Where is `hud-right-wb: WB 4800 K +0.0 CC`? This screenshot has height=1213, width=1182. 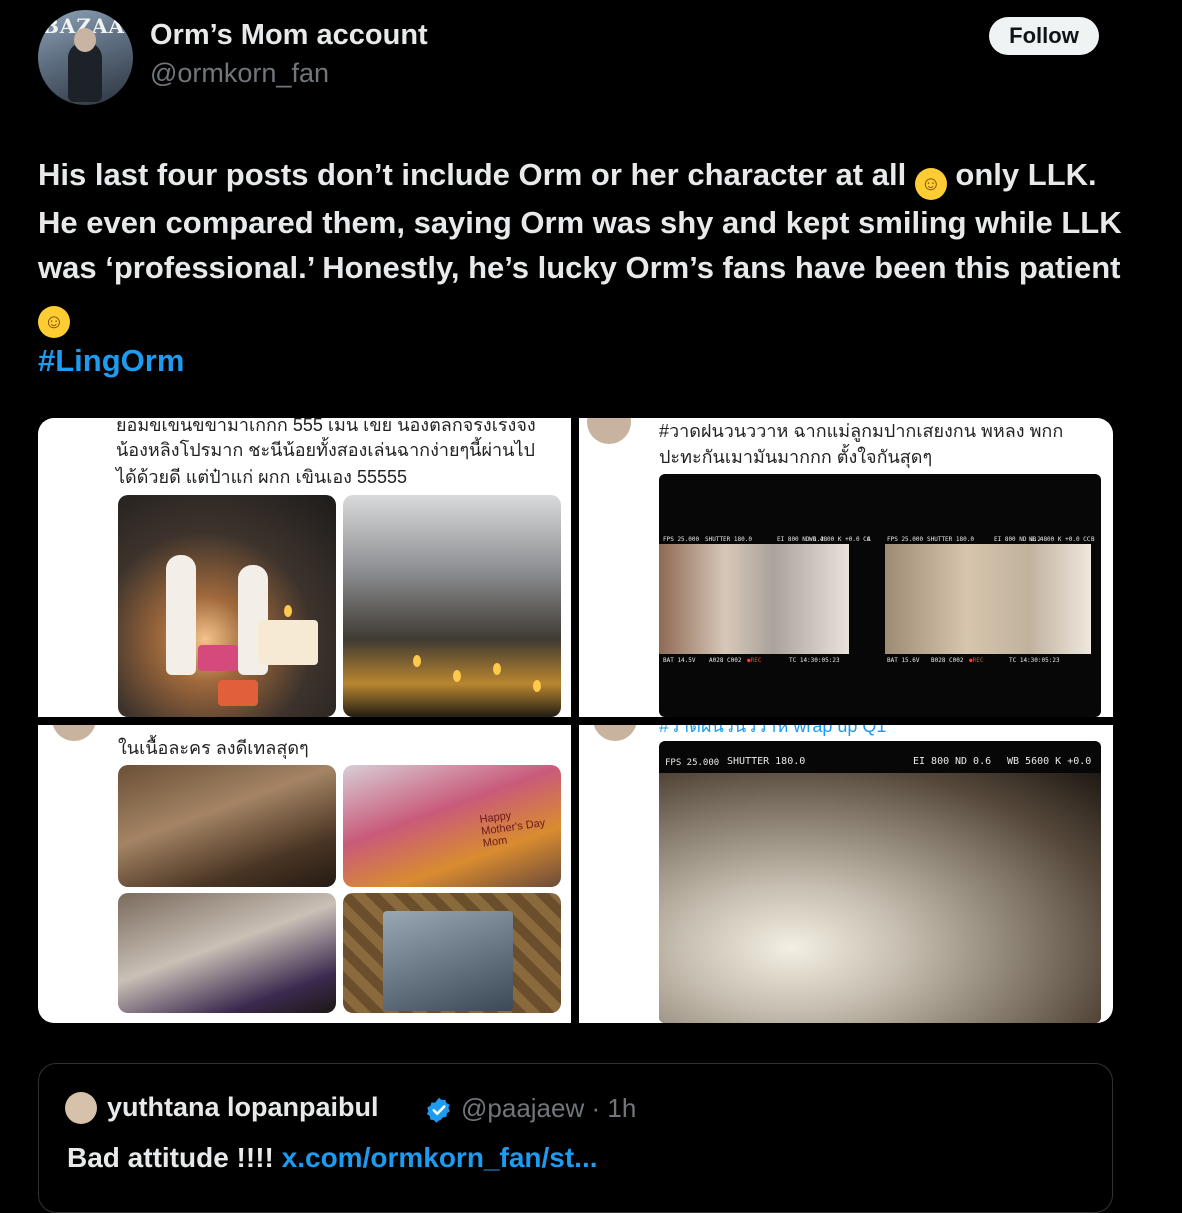
hud-right-wb: WB 4800 K +0.0 CC is located at coordinates (1060, 539).